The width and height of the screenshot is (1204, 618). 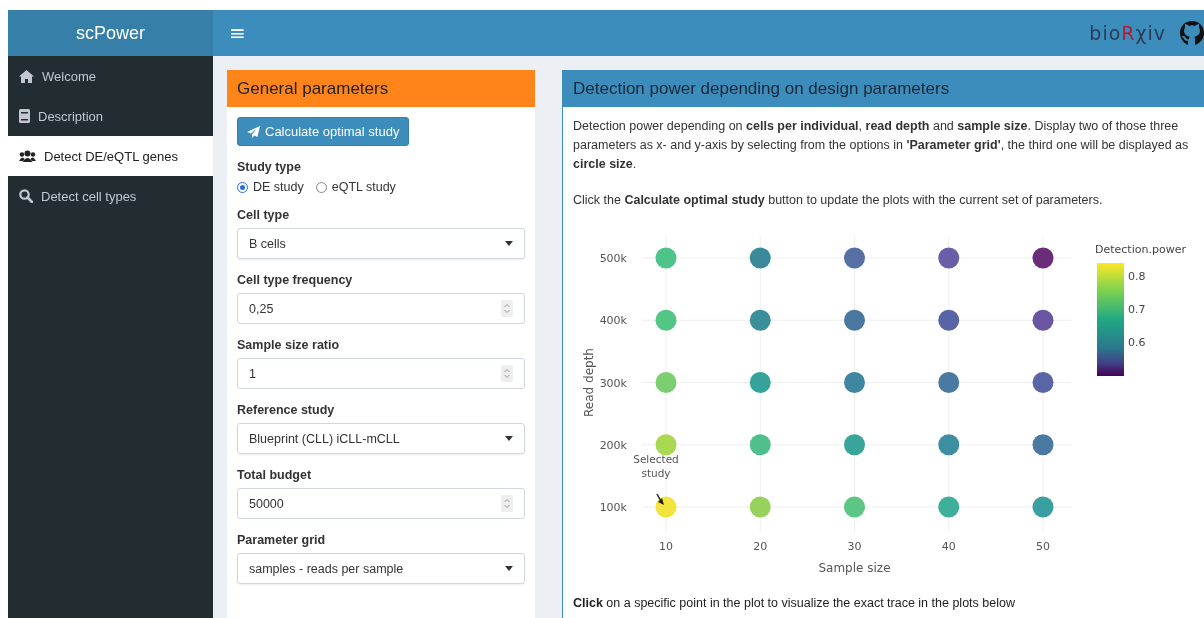 What do you see at coordinates (854, 557) in the screenshot?
I see `x-axis: 10 20 30 40 50 Sample size` at bounding box center [854, 557].